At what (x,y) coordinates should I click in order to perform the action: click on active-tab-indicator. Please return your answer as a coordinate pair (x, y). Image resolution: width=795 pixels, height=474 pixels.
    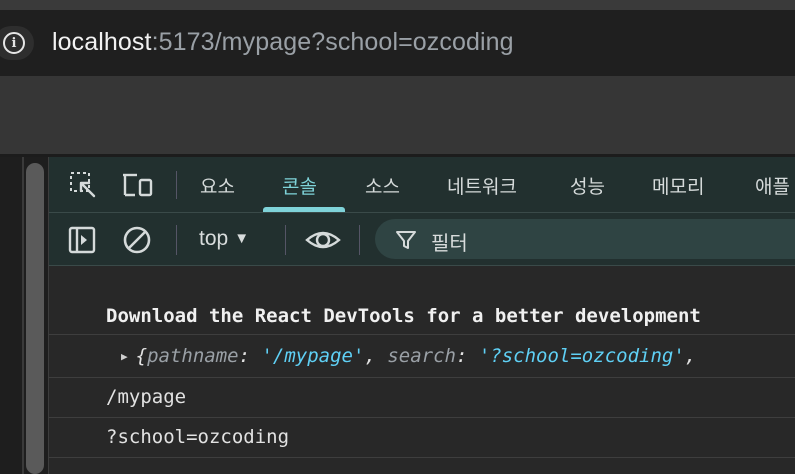
    Looking at the image, I should click on (304, 209).